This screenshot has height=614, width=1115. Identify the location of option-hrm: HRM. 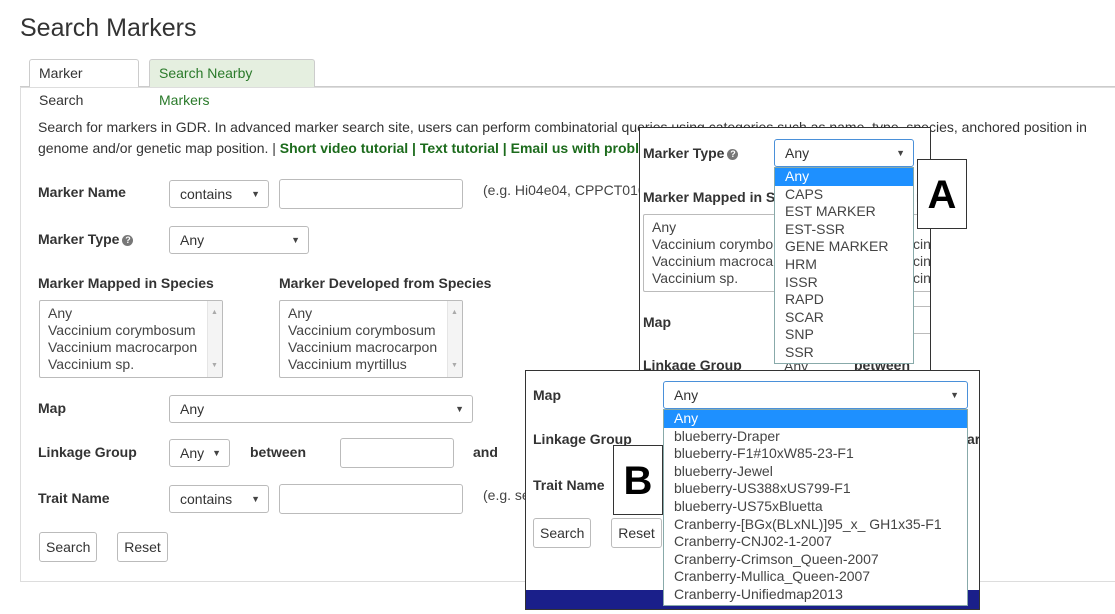
(844, 265).